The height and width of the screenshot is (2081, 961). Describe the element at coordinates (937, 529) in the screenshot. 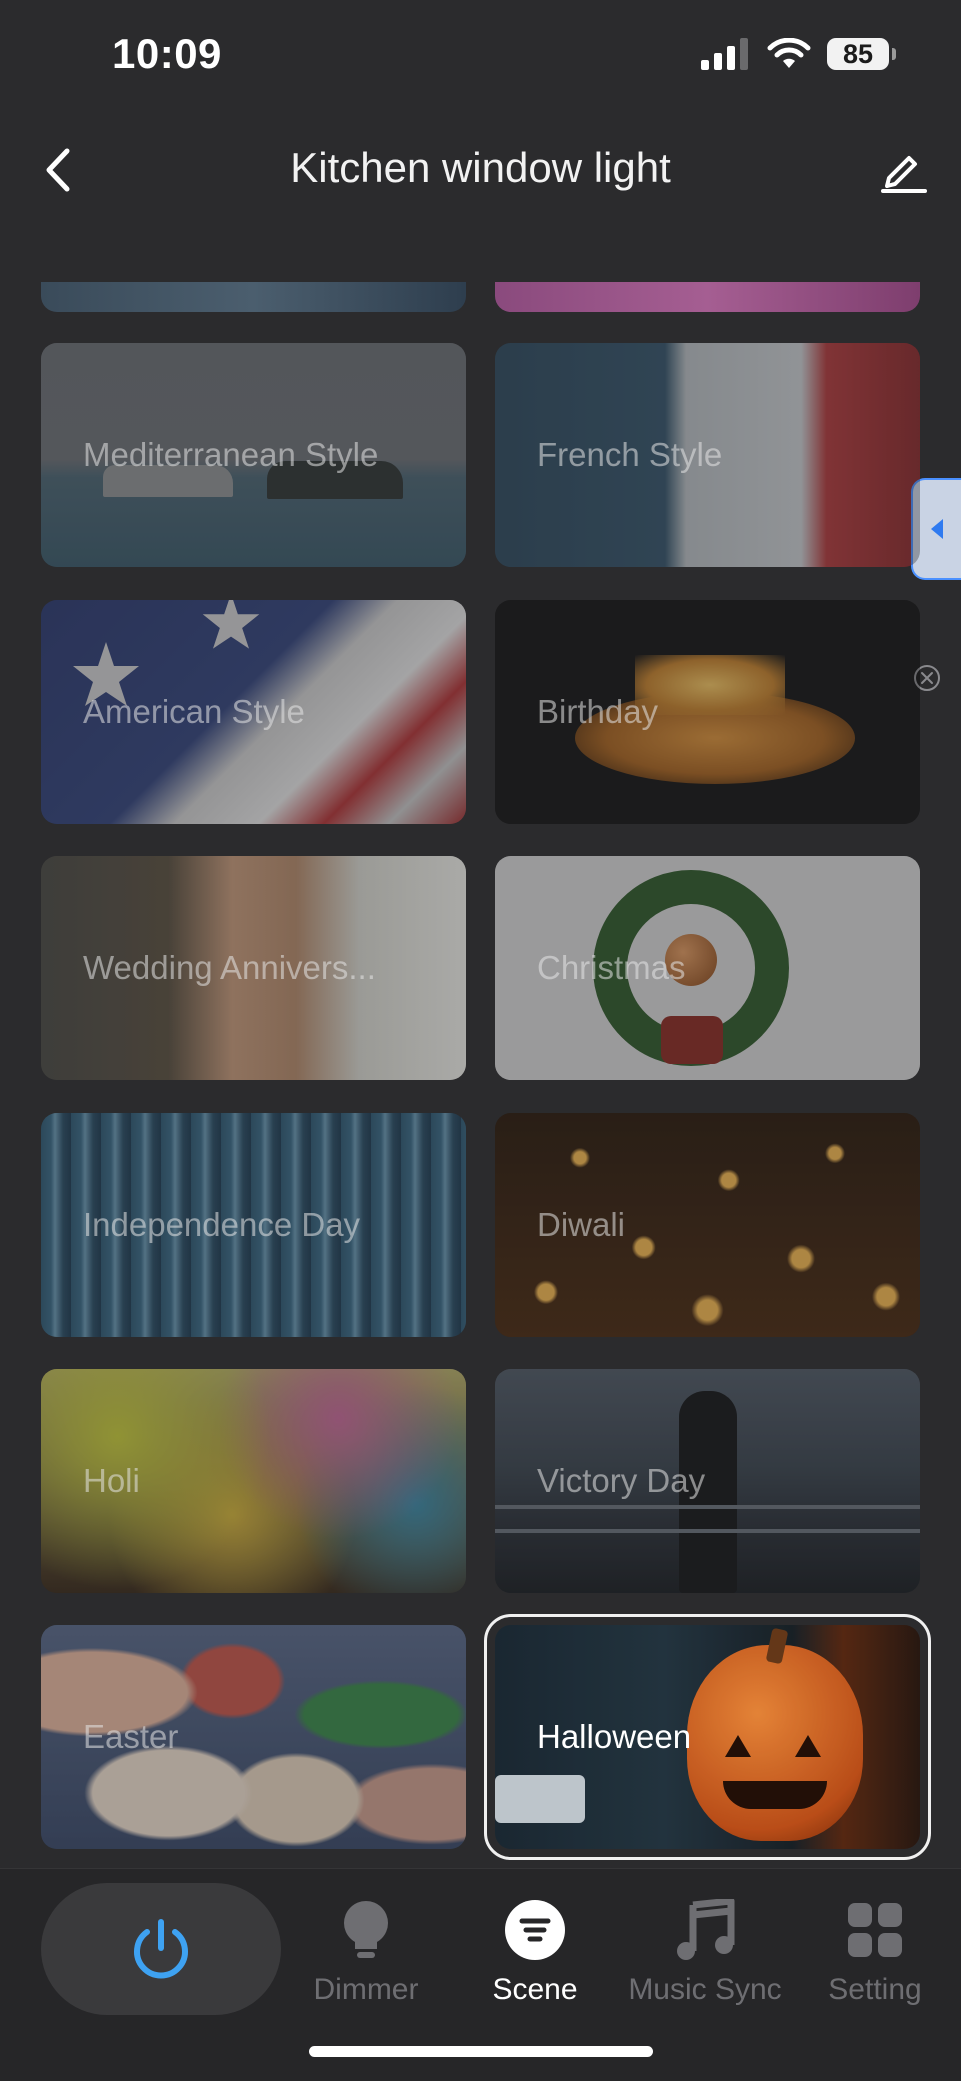

I see `caret-left-icon` at that location.